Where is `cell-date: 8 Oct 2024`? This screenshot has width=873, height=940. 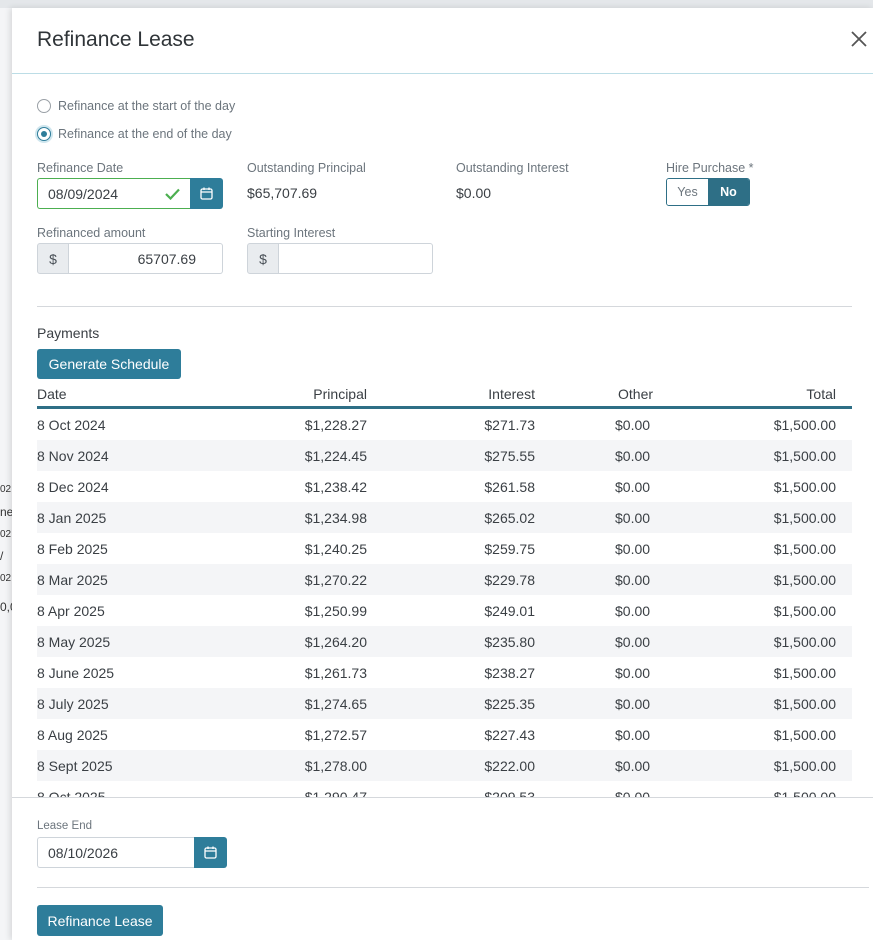 cell-date: 8 Oct 2024 is located at coordinates (71, 424).